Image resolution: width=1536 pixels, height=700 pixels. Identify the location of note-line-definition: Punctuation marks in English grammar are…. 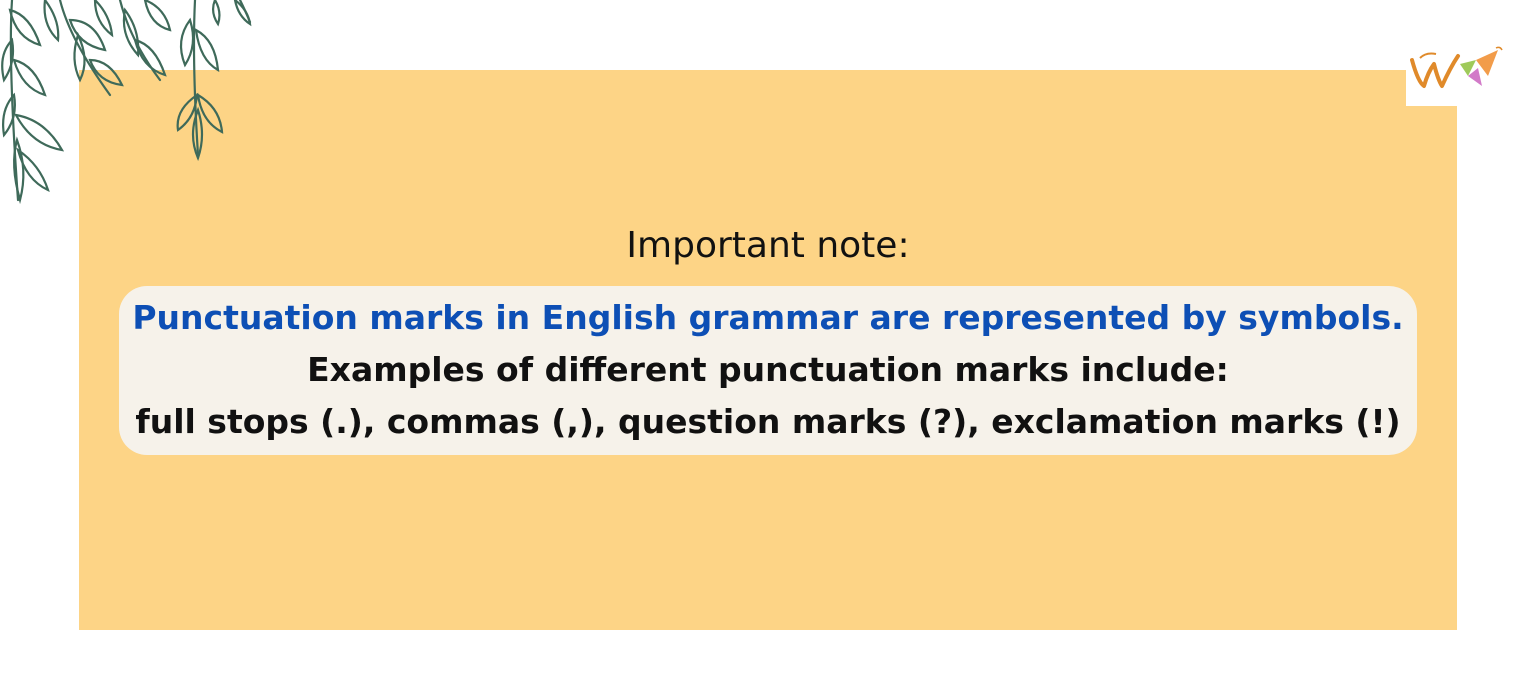
(768, 317).